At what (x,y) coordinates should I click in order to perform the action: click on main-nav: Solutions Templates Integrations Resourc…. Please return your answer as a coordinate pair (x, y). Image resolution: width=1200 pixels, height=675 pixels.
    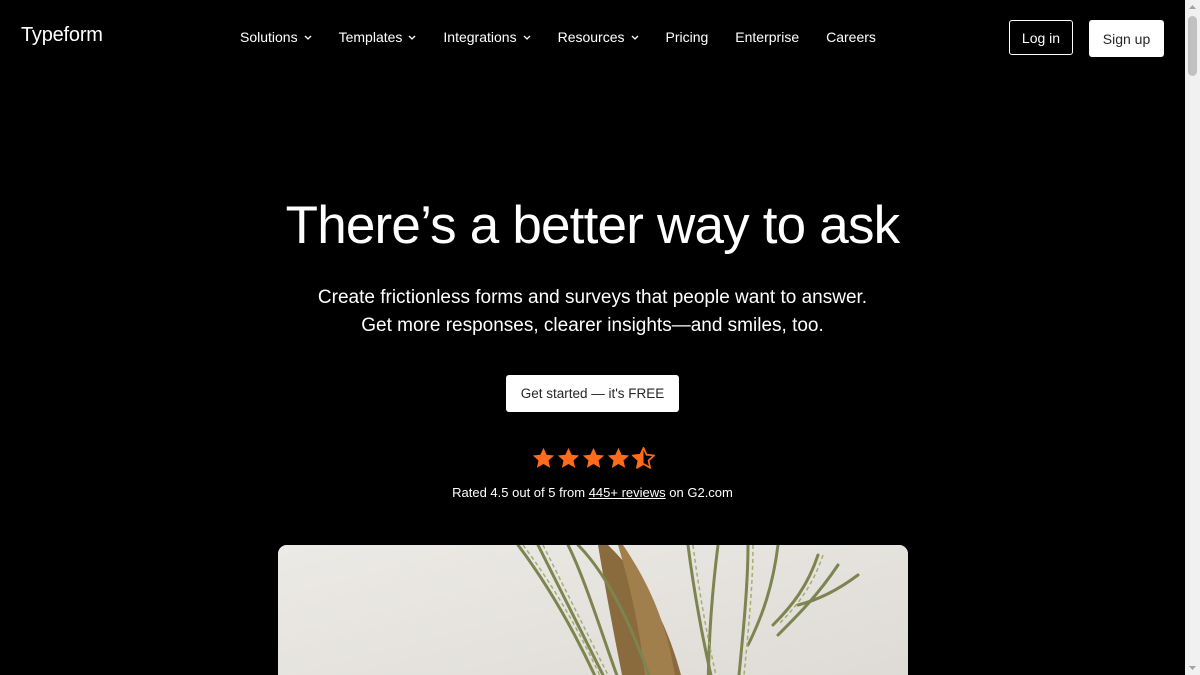
    Looking at the image, I should click on (571, 37).